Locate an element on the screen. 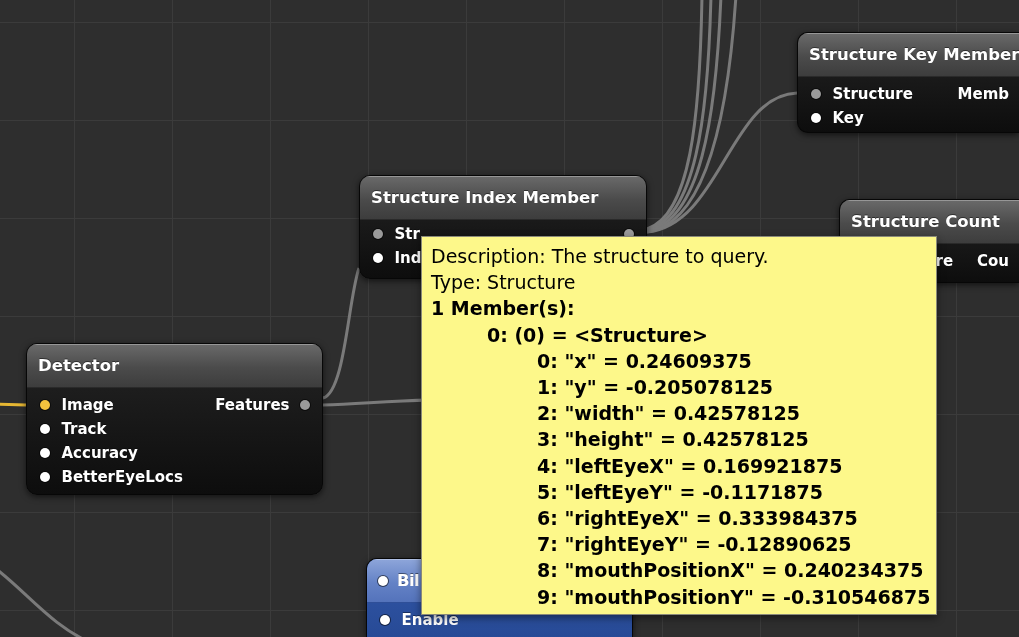 The height and width of the screenshot is (637, 1019). field-entry: 1: "y" = -0.205078125 is located at coordinates (655, 387).